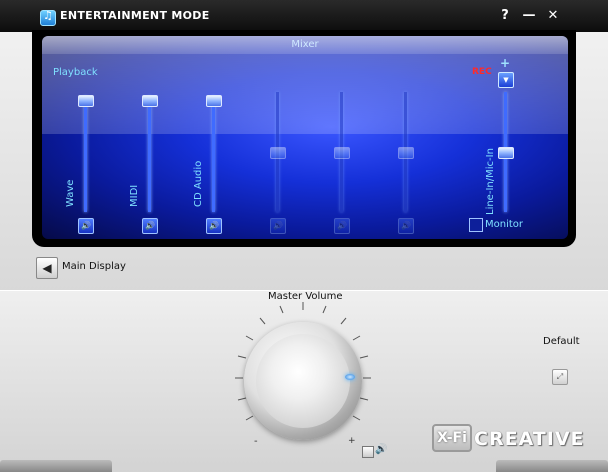 The image size is (608, 472). Describe the element at coordinates (553, 16) in the screenshot. I see `close-button: ✕` at that location.